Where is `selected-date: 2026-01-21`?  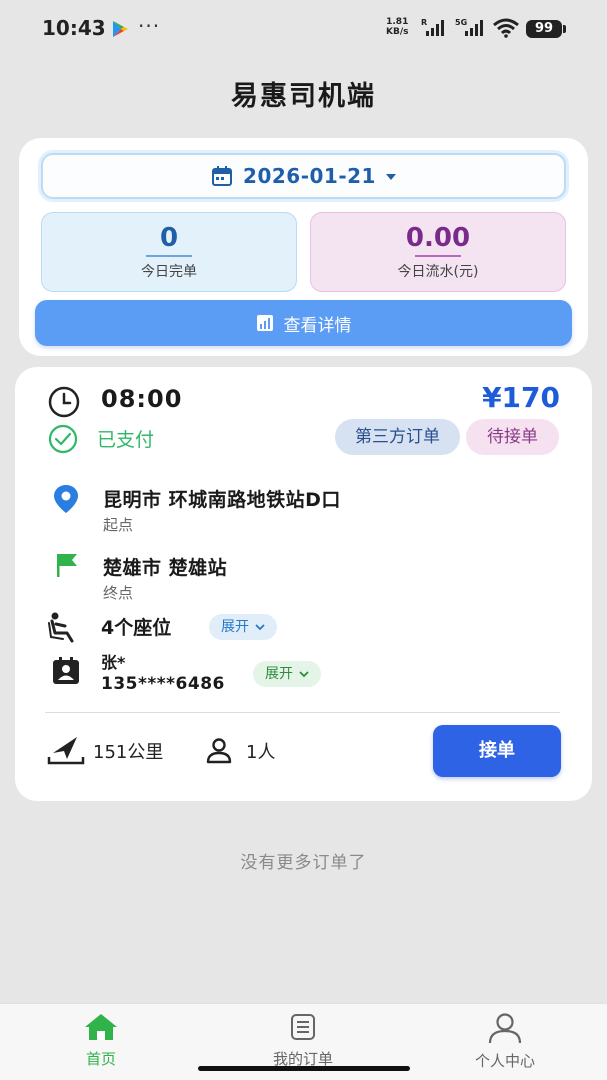
selected-date: 2026-01-21 is located at coordinates (309, 176).